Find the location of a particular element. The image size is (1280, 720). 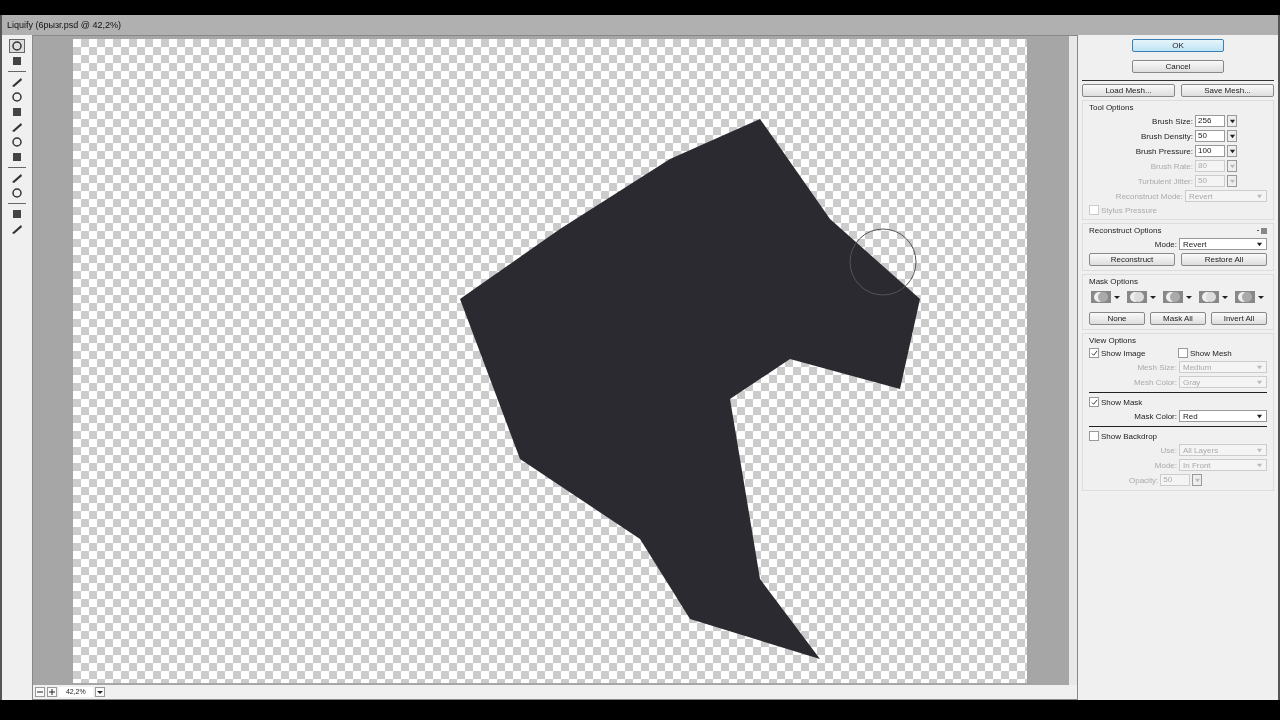

zoom-out-button is located at coordinates (39, 692).